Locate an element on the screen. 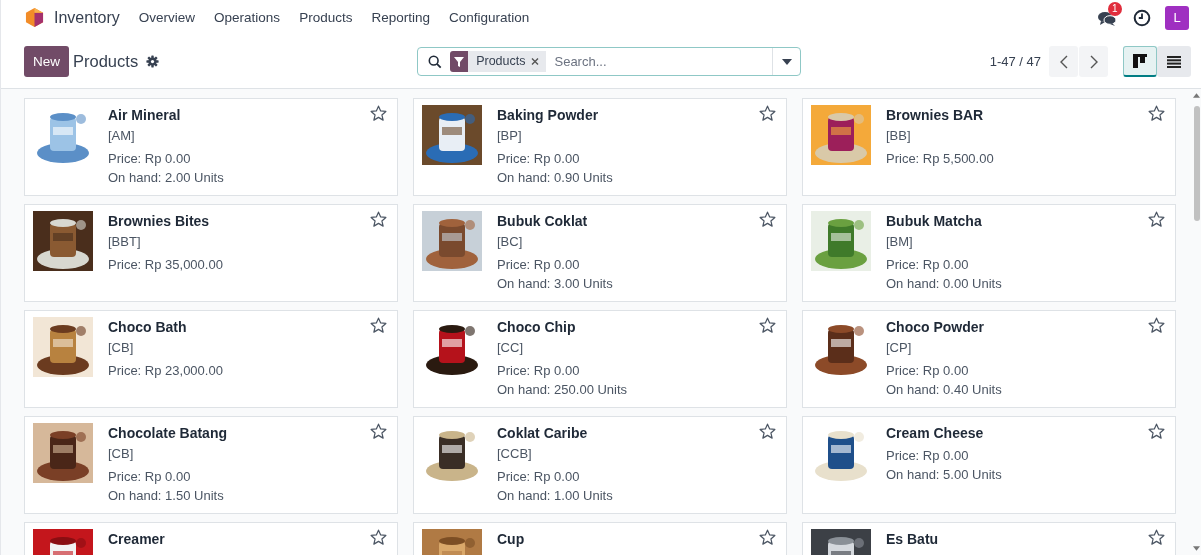 The image size is (1201, 555). notification-badge: 1 is located at coordinates (1115, 8).